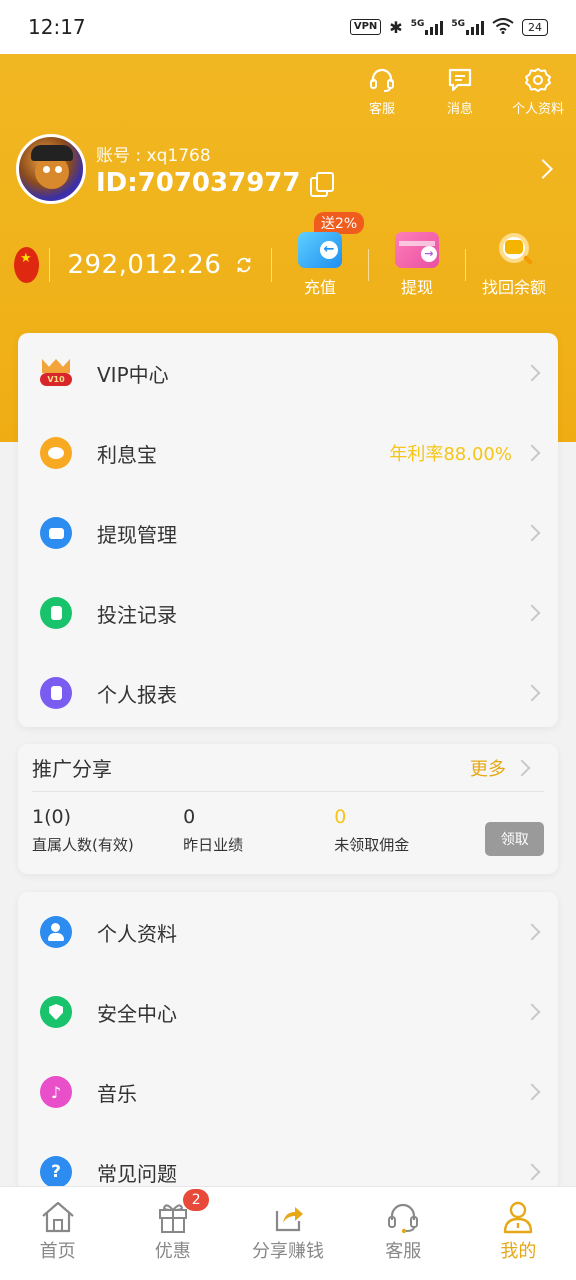  I want to click on stat-label: 未领取佣金, so click(372, 845).